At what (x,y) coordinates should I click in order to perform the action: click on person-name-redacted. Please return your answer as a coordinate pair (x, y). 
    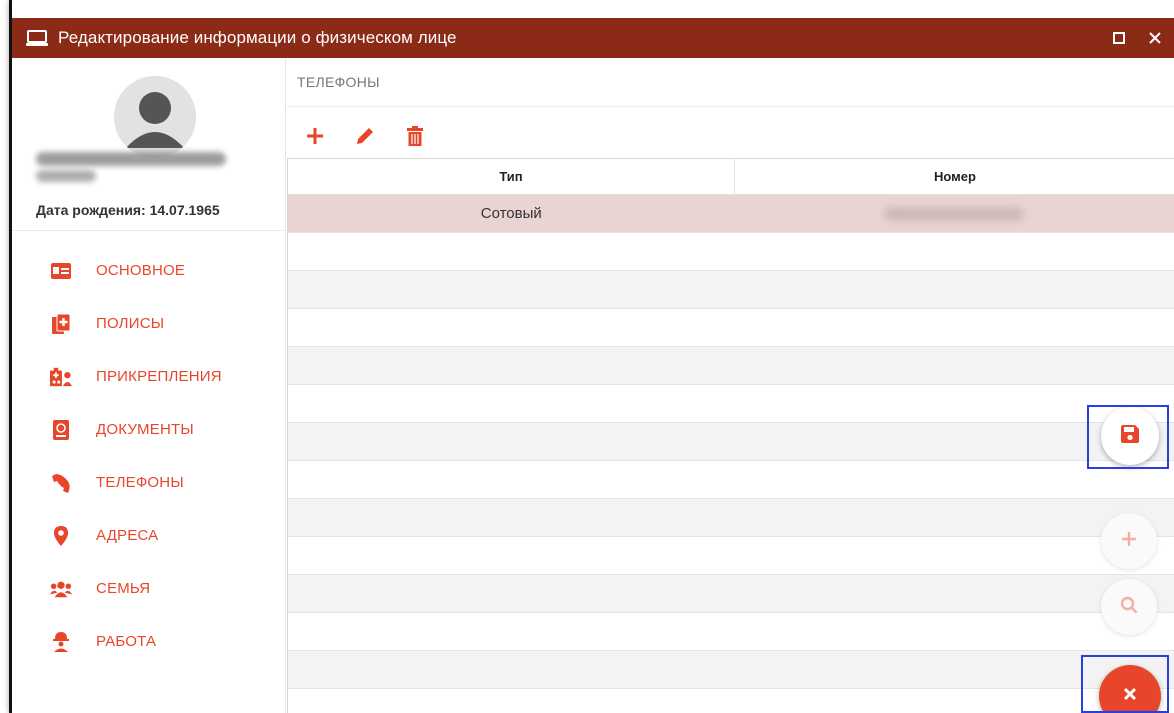
    Looking at the image, I should click on (131, 170).